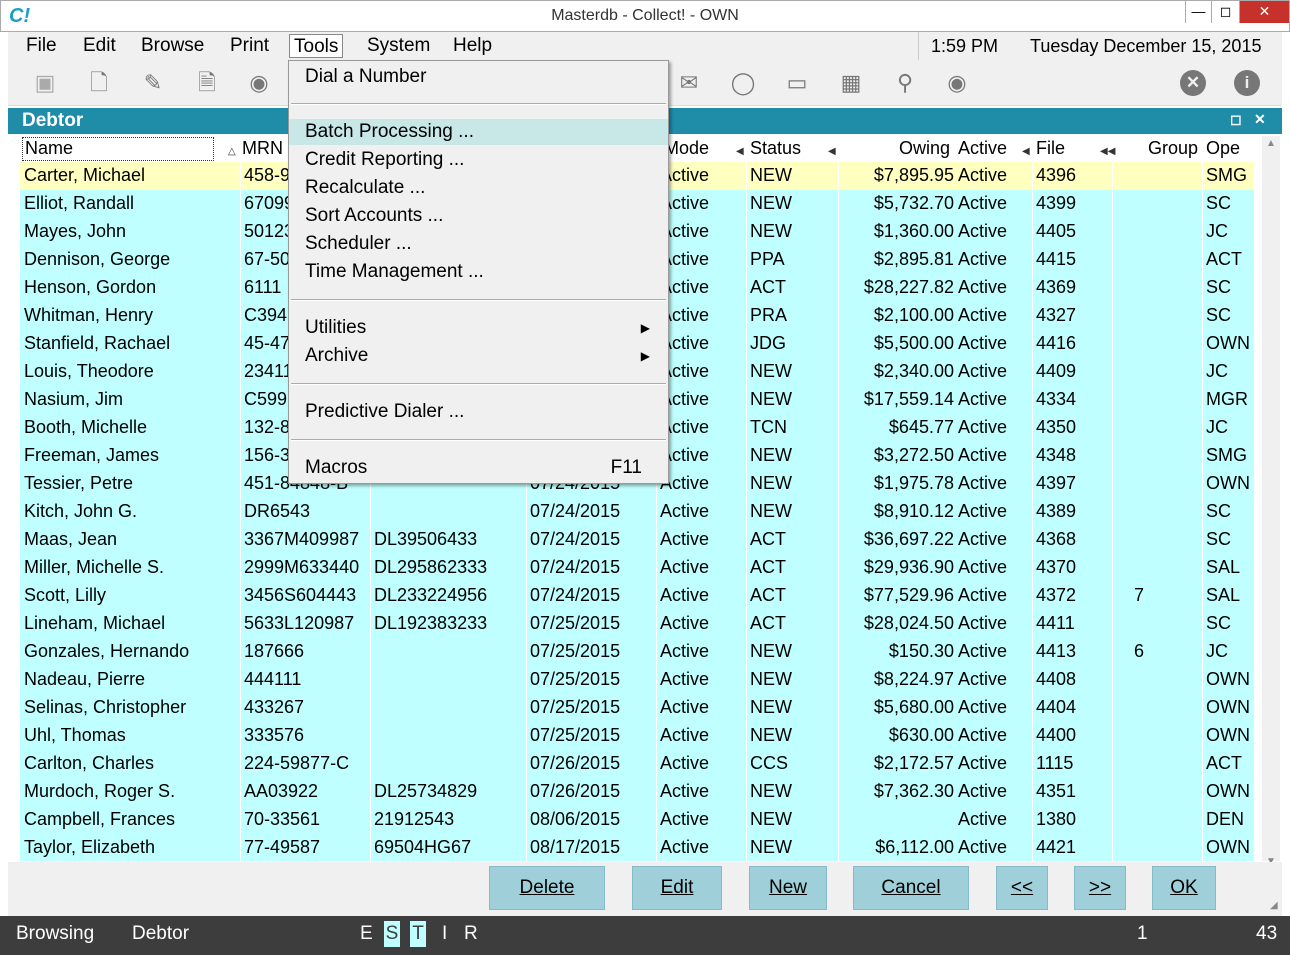  What do you see at coordinates (924, 148) in the screenshot?
I see `col-owing-header: Owing` at bounding box center [924, 148].